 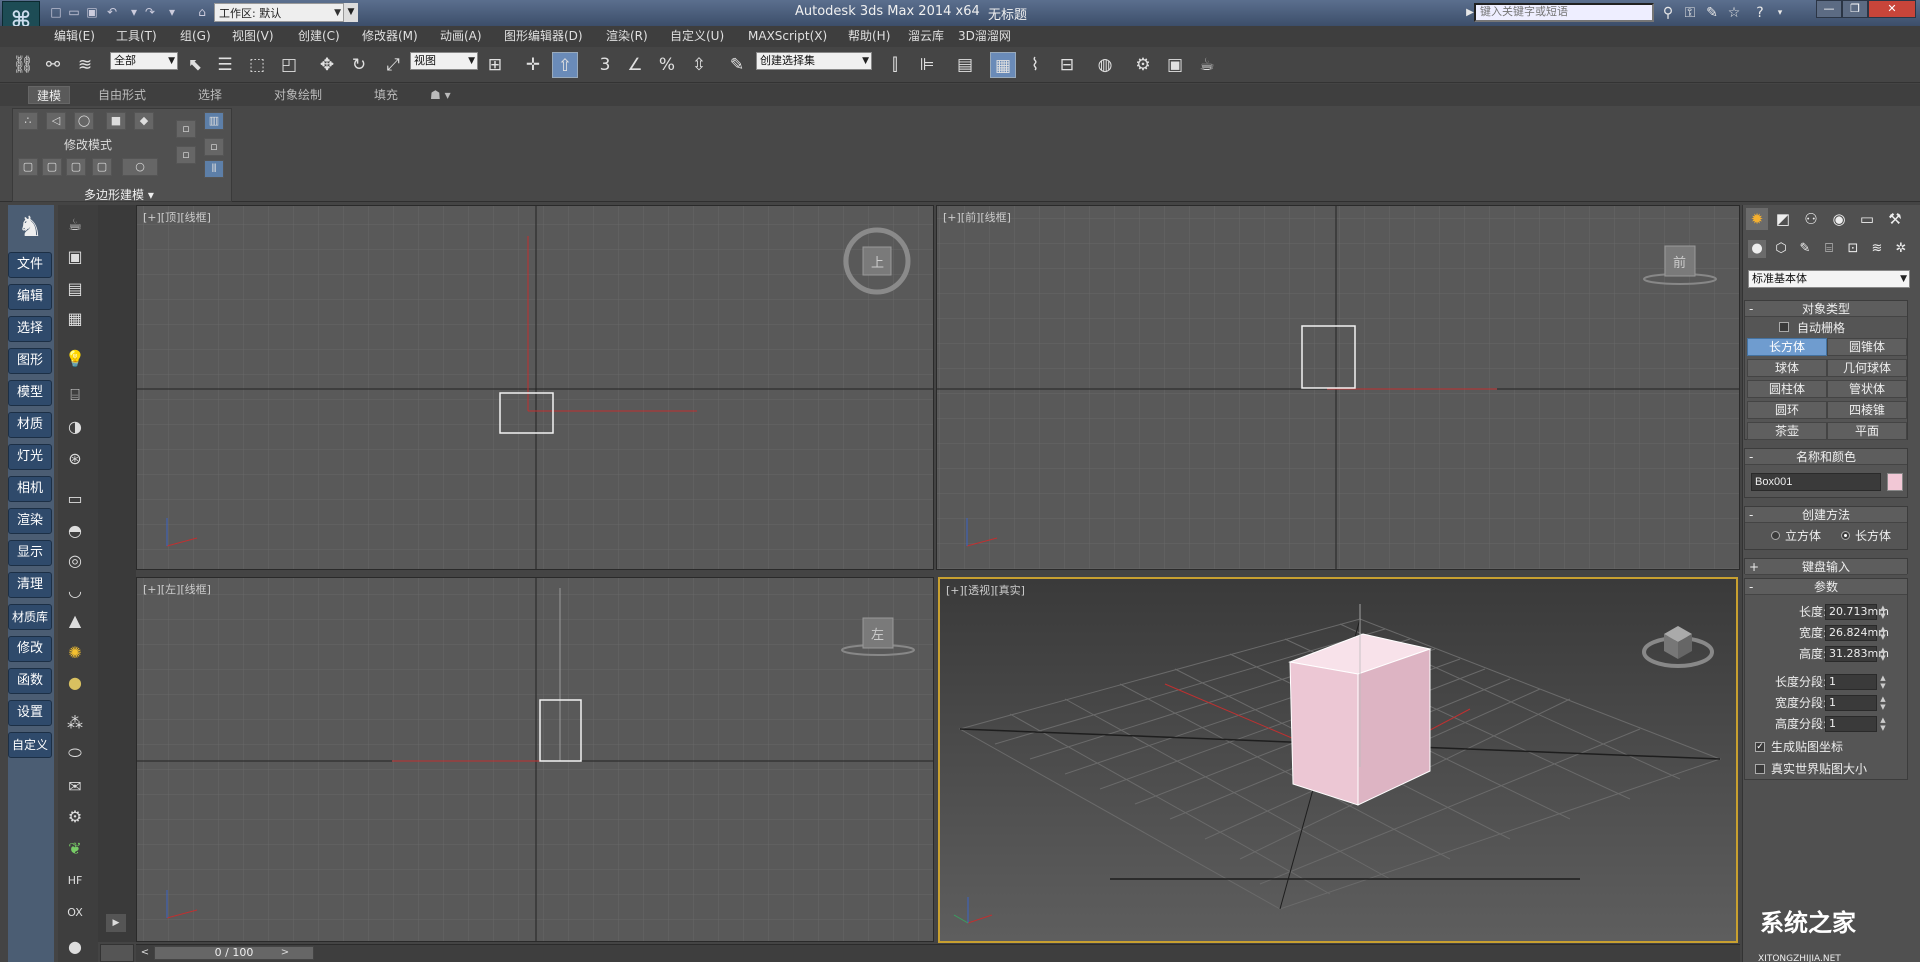 What do you see at coordinates (122, 95) in the screenshot?
I see `tab-freeform: 自由形式` at bounding box center [122, 95].